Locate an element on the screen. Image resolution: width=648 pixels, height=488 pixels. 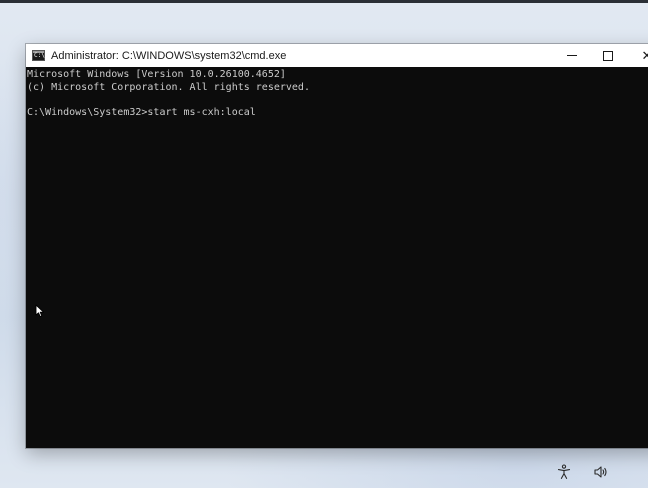
maximize-icon is located at coordinates (608, 55).